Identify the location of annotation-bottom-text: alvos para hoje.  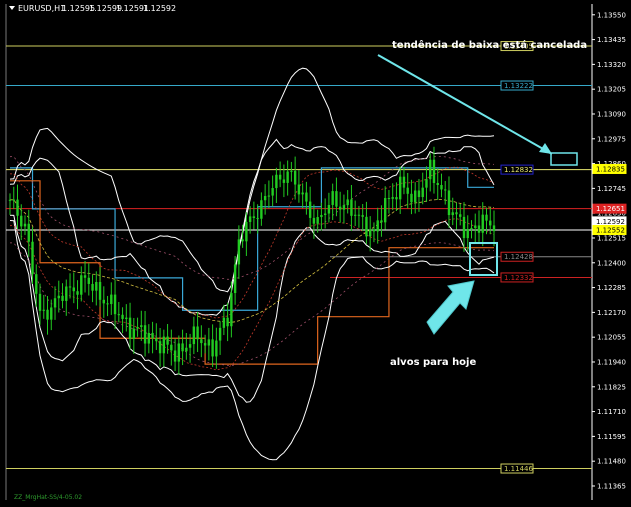
(433, 362).